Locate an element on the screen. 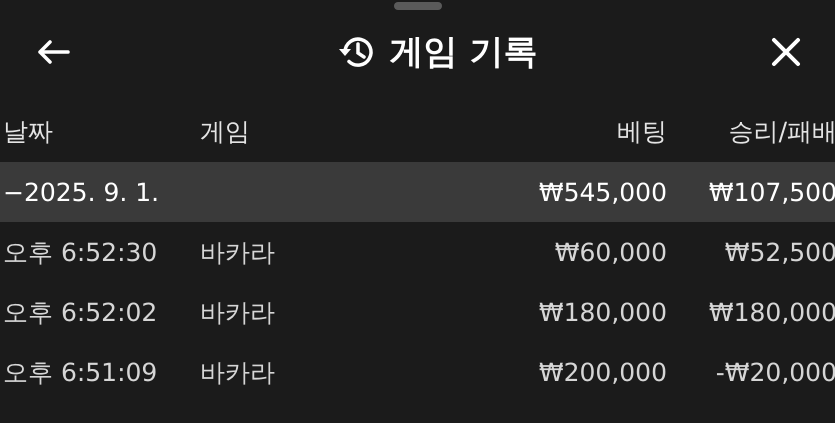 The width and height of the screenshot is (835, 423). table-cell-text: 오후 6:52:02 is located at coordinates (80, 312).